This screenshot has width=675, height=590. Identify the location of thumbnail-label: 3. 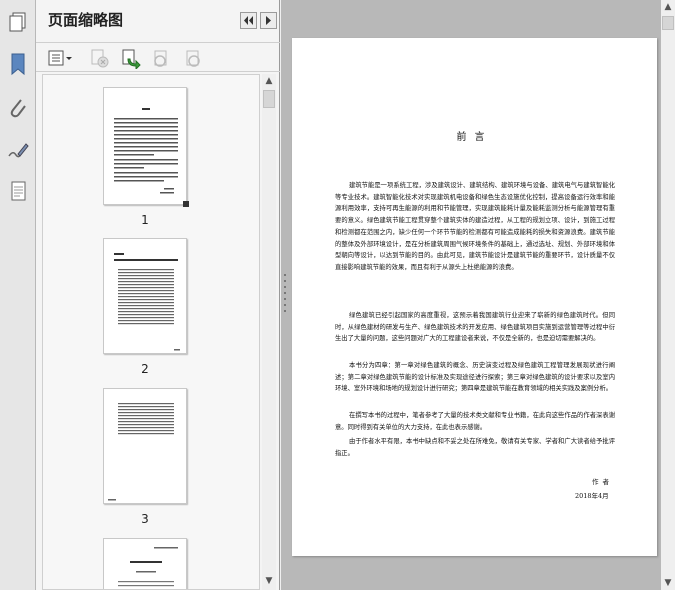
(145, 519).